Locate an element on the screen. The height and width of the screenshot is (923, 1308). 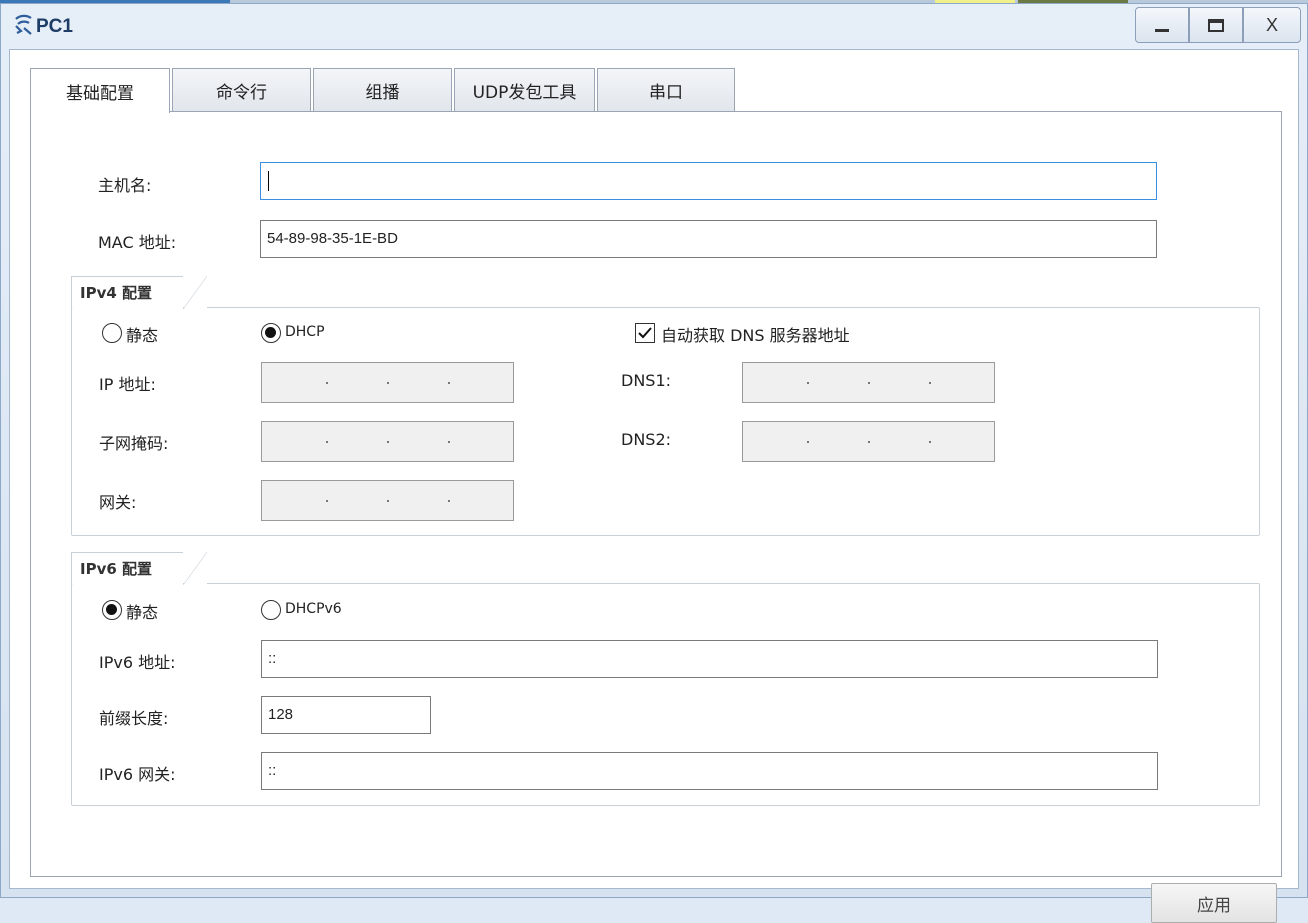
hostname-label: 主机名: is located at coordinates (125, 185).